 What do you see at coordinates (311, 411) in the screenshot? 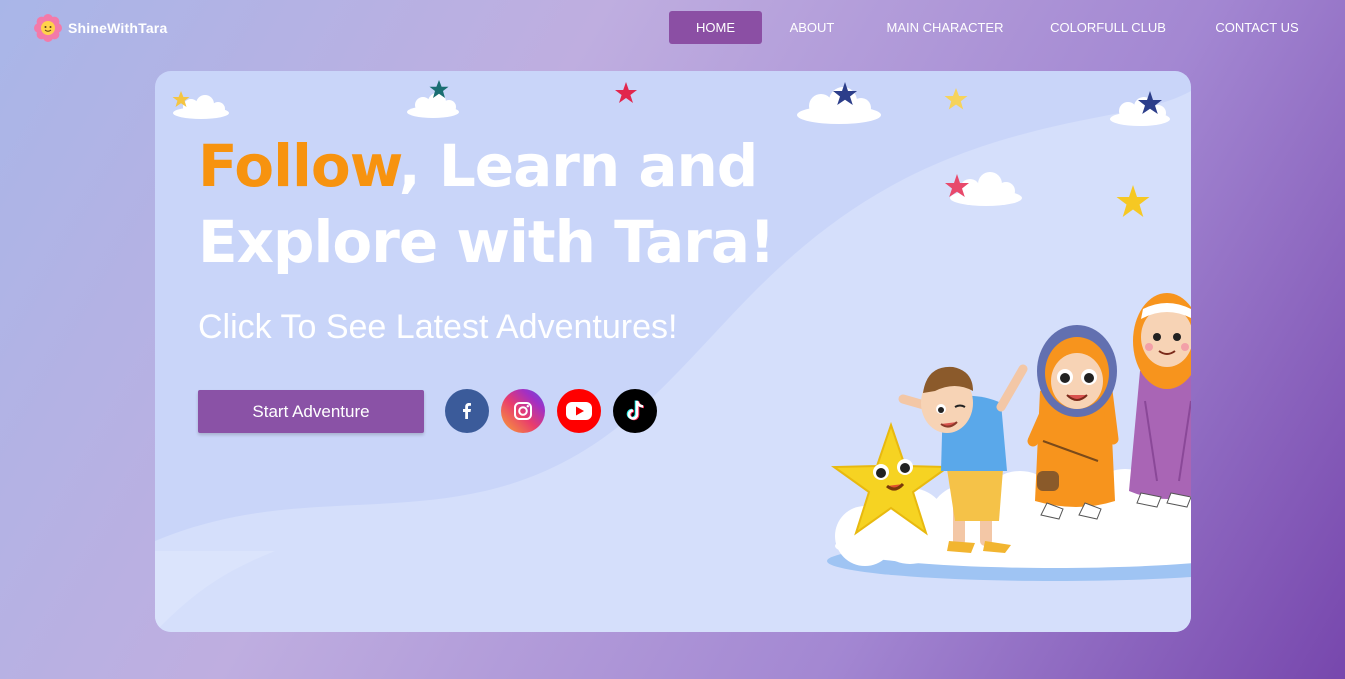
I see `start-adventure-button: Start Adventure` at bounding box center [311, 411].